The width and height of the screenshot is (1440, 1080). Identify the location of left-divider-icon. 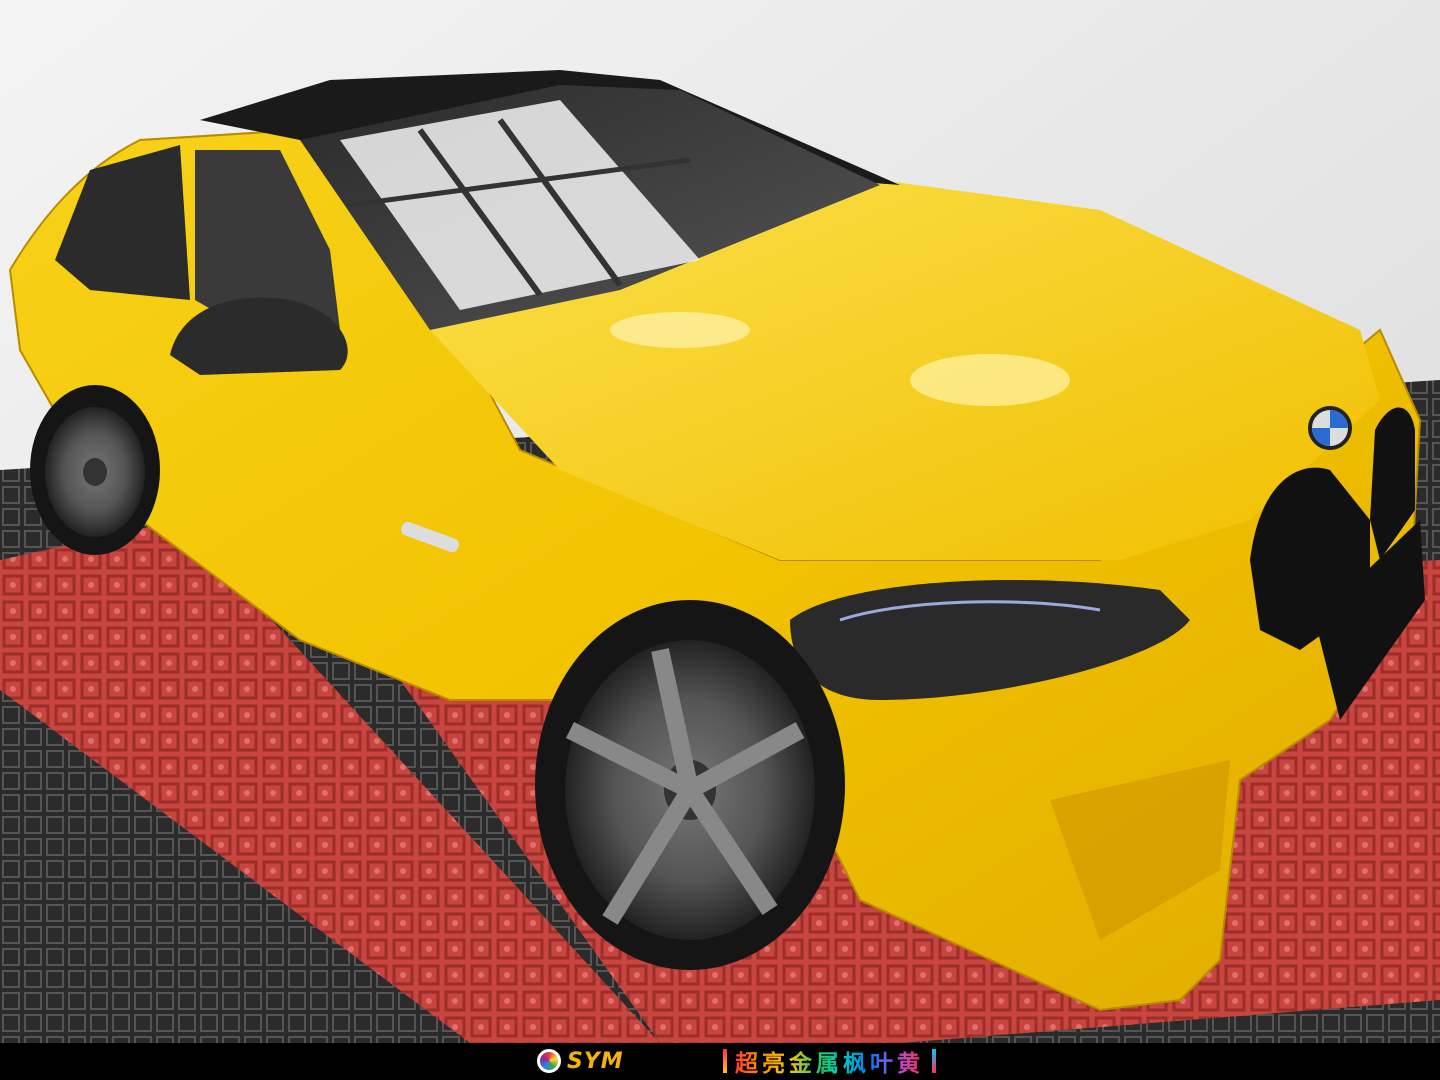
(725, 1061).